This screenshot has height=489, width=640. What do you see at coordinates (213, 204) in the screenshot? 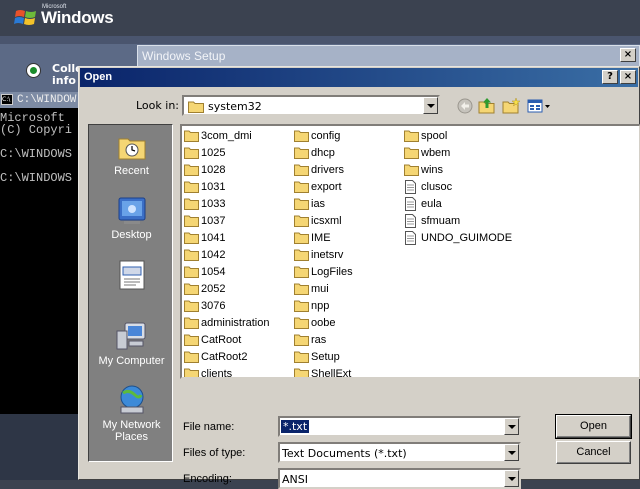
I see `file-name-text: 1033` at bounding box center [213, 204].